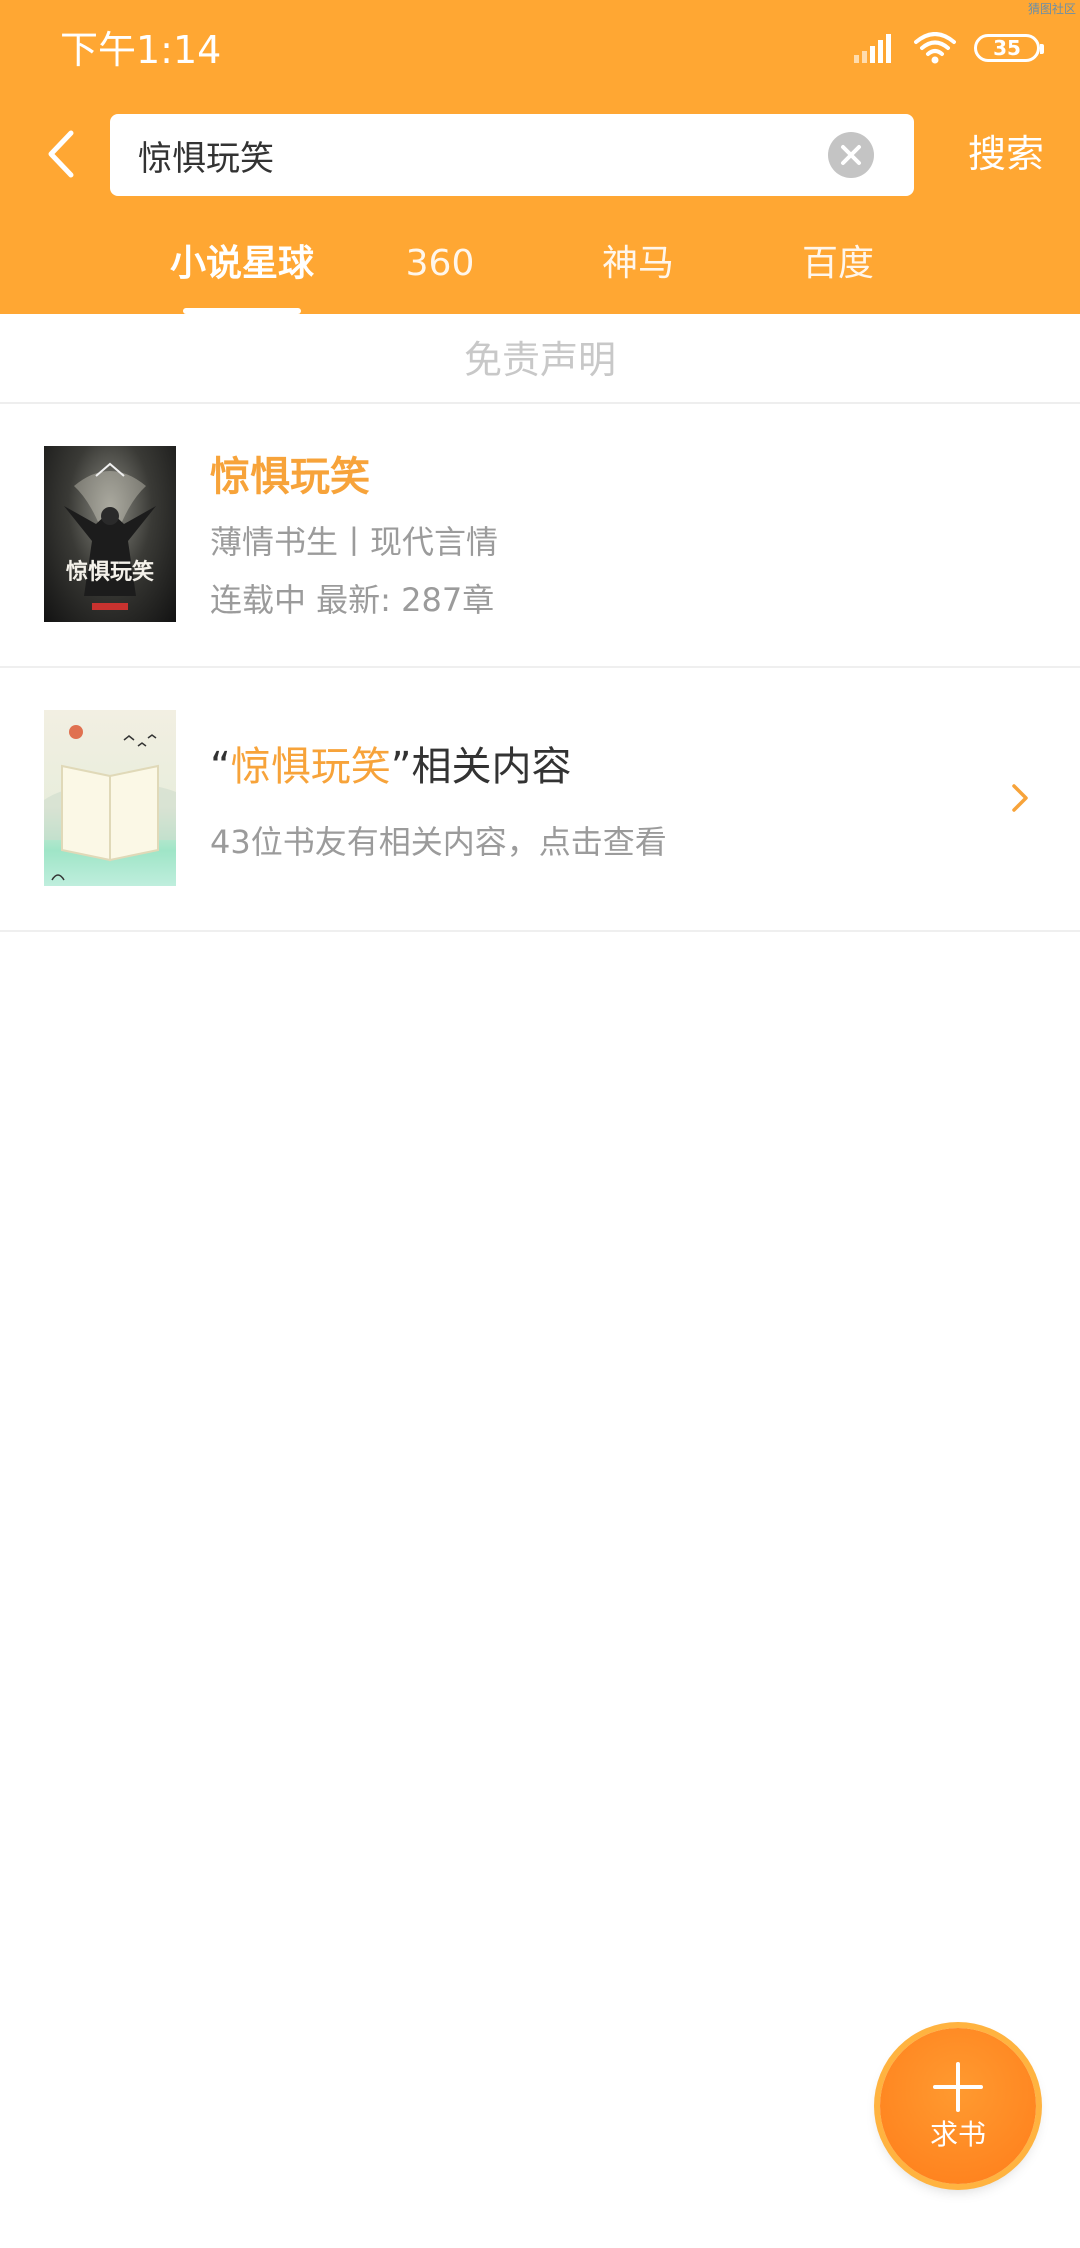 Image resolution: width=1080 pixels, height=2248 pixels. I want to click on tab-360: 360, so click(440, 278).